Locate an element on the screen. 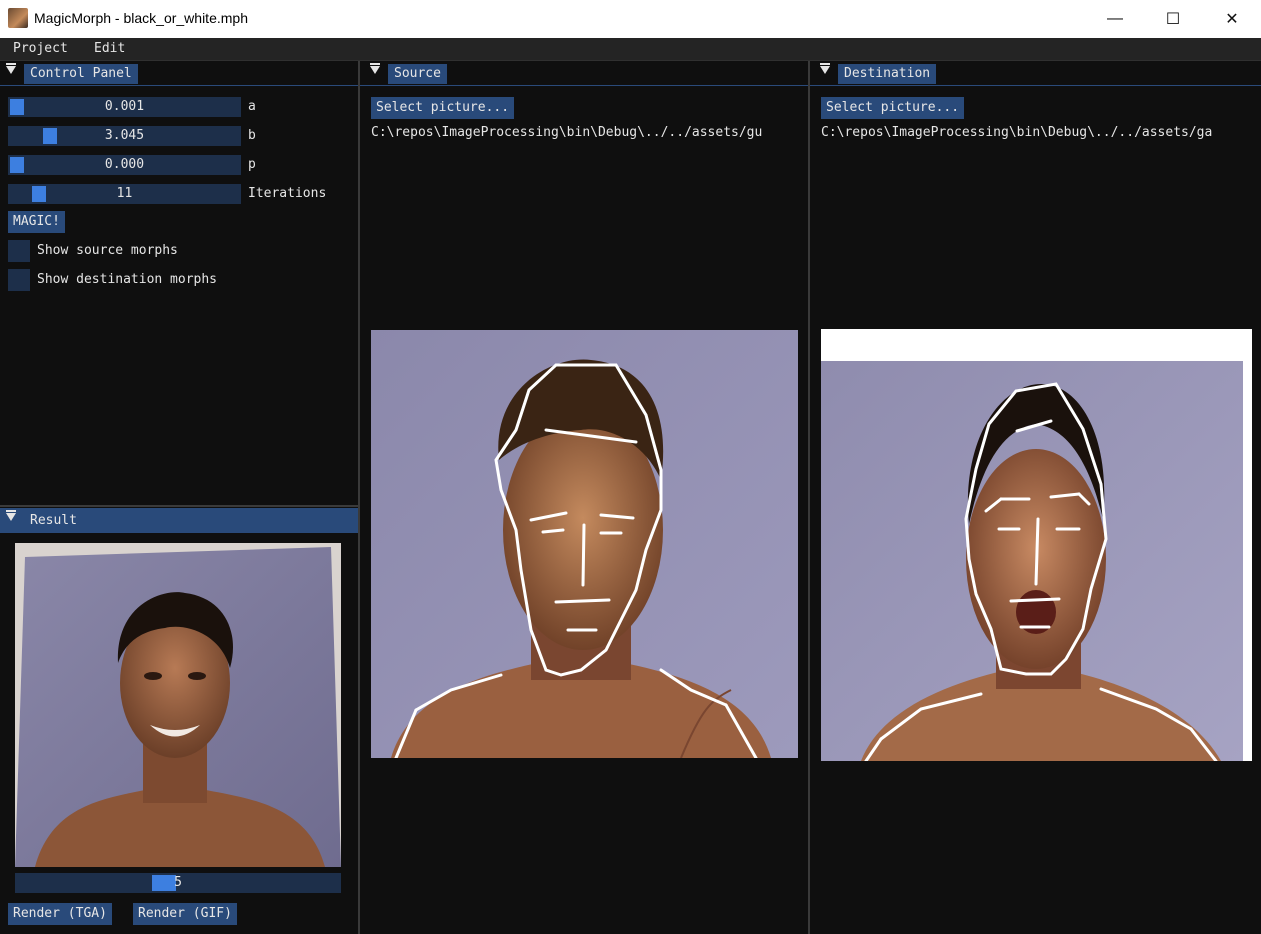 This screenshot has width=1261, height=934. close-icon: ✕ is located at coordinates (1232, 19).